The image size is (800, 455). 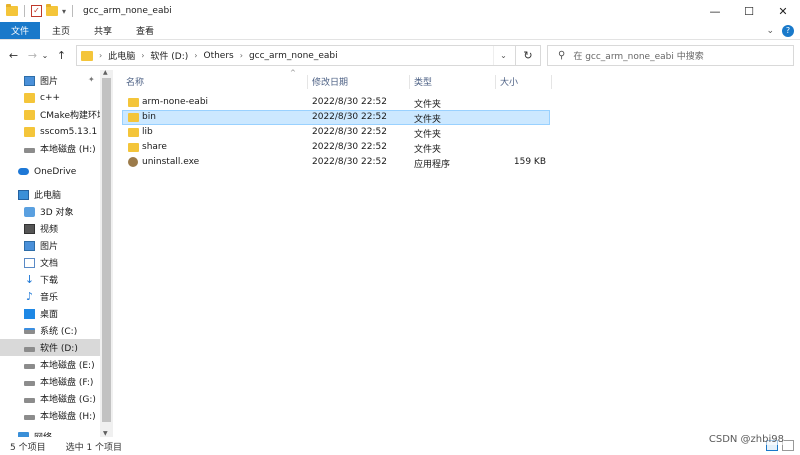 I want to click on breadcrumb-this-pc: 此电脑, so click(x=121, y=55).